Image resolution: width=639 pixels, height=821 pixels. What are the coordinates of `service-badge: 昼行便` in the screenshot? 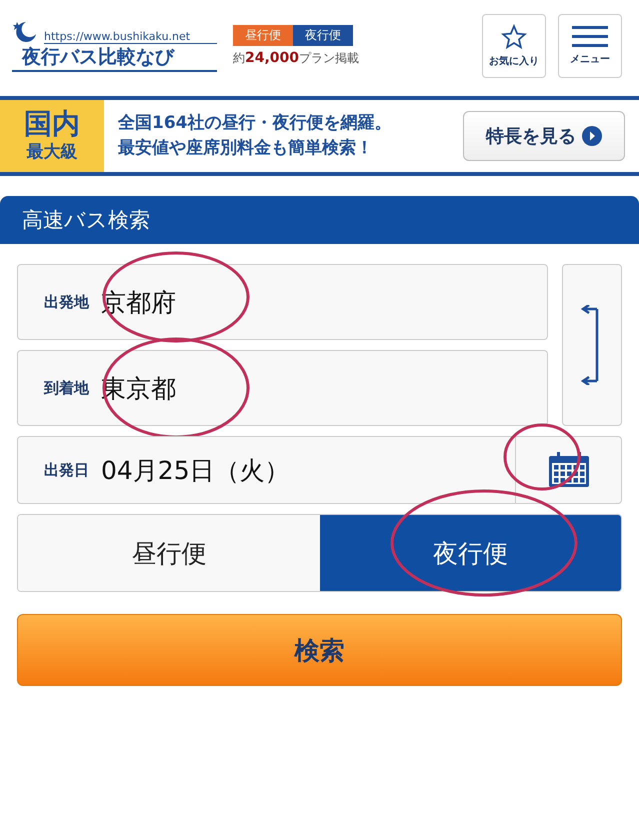 It's located at (263, 35).